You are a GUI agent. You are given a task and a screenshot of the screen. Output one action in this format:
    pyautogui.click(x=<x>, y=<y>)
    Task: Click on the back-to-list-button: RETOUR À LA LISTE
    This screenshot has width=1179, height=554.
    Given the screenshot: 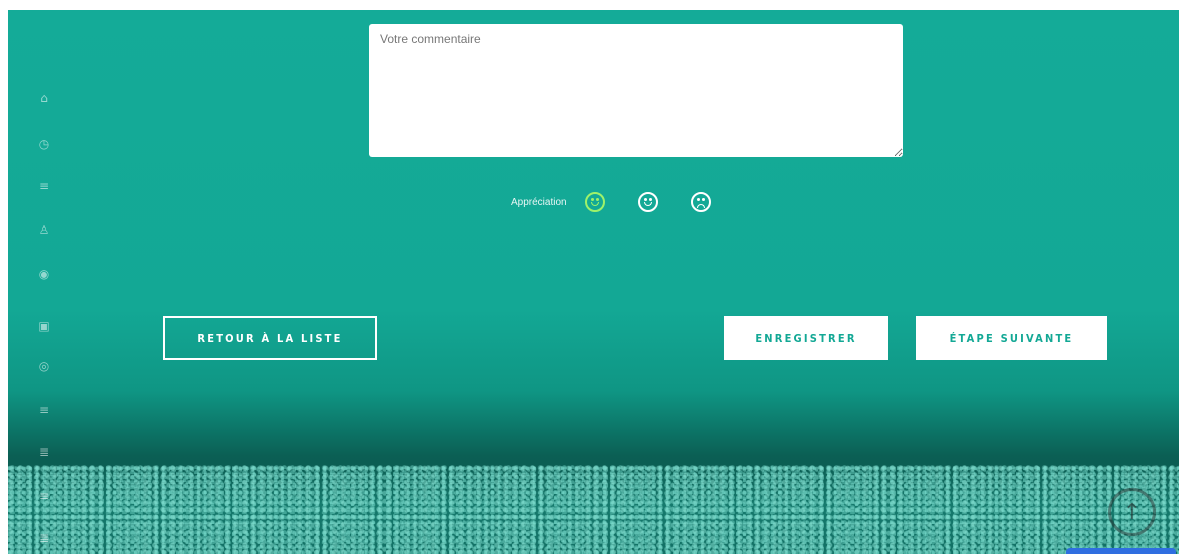 What is the action you would take?
    pyautogui.click(x=270, y=338)
    